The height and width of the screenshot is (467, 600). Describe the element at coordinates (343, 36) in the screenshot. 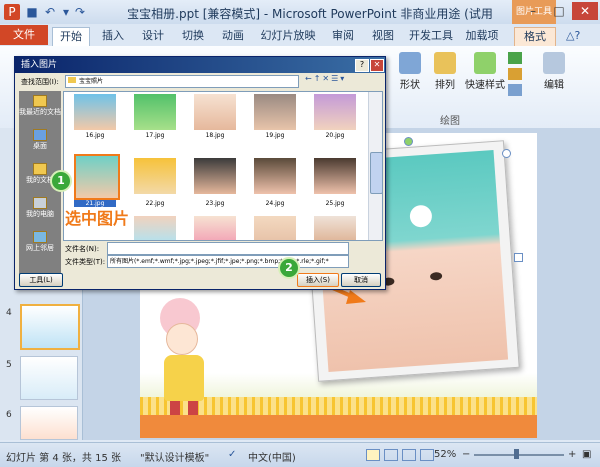

I see `tab-review: 审阅` at that location.